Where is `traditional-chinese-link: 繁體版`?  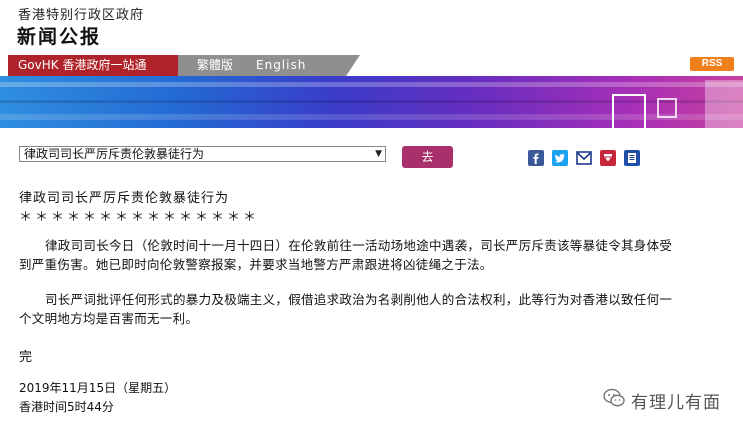
traditional-chinese-link: 繁體版 is located at coordinates (215, 65).